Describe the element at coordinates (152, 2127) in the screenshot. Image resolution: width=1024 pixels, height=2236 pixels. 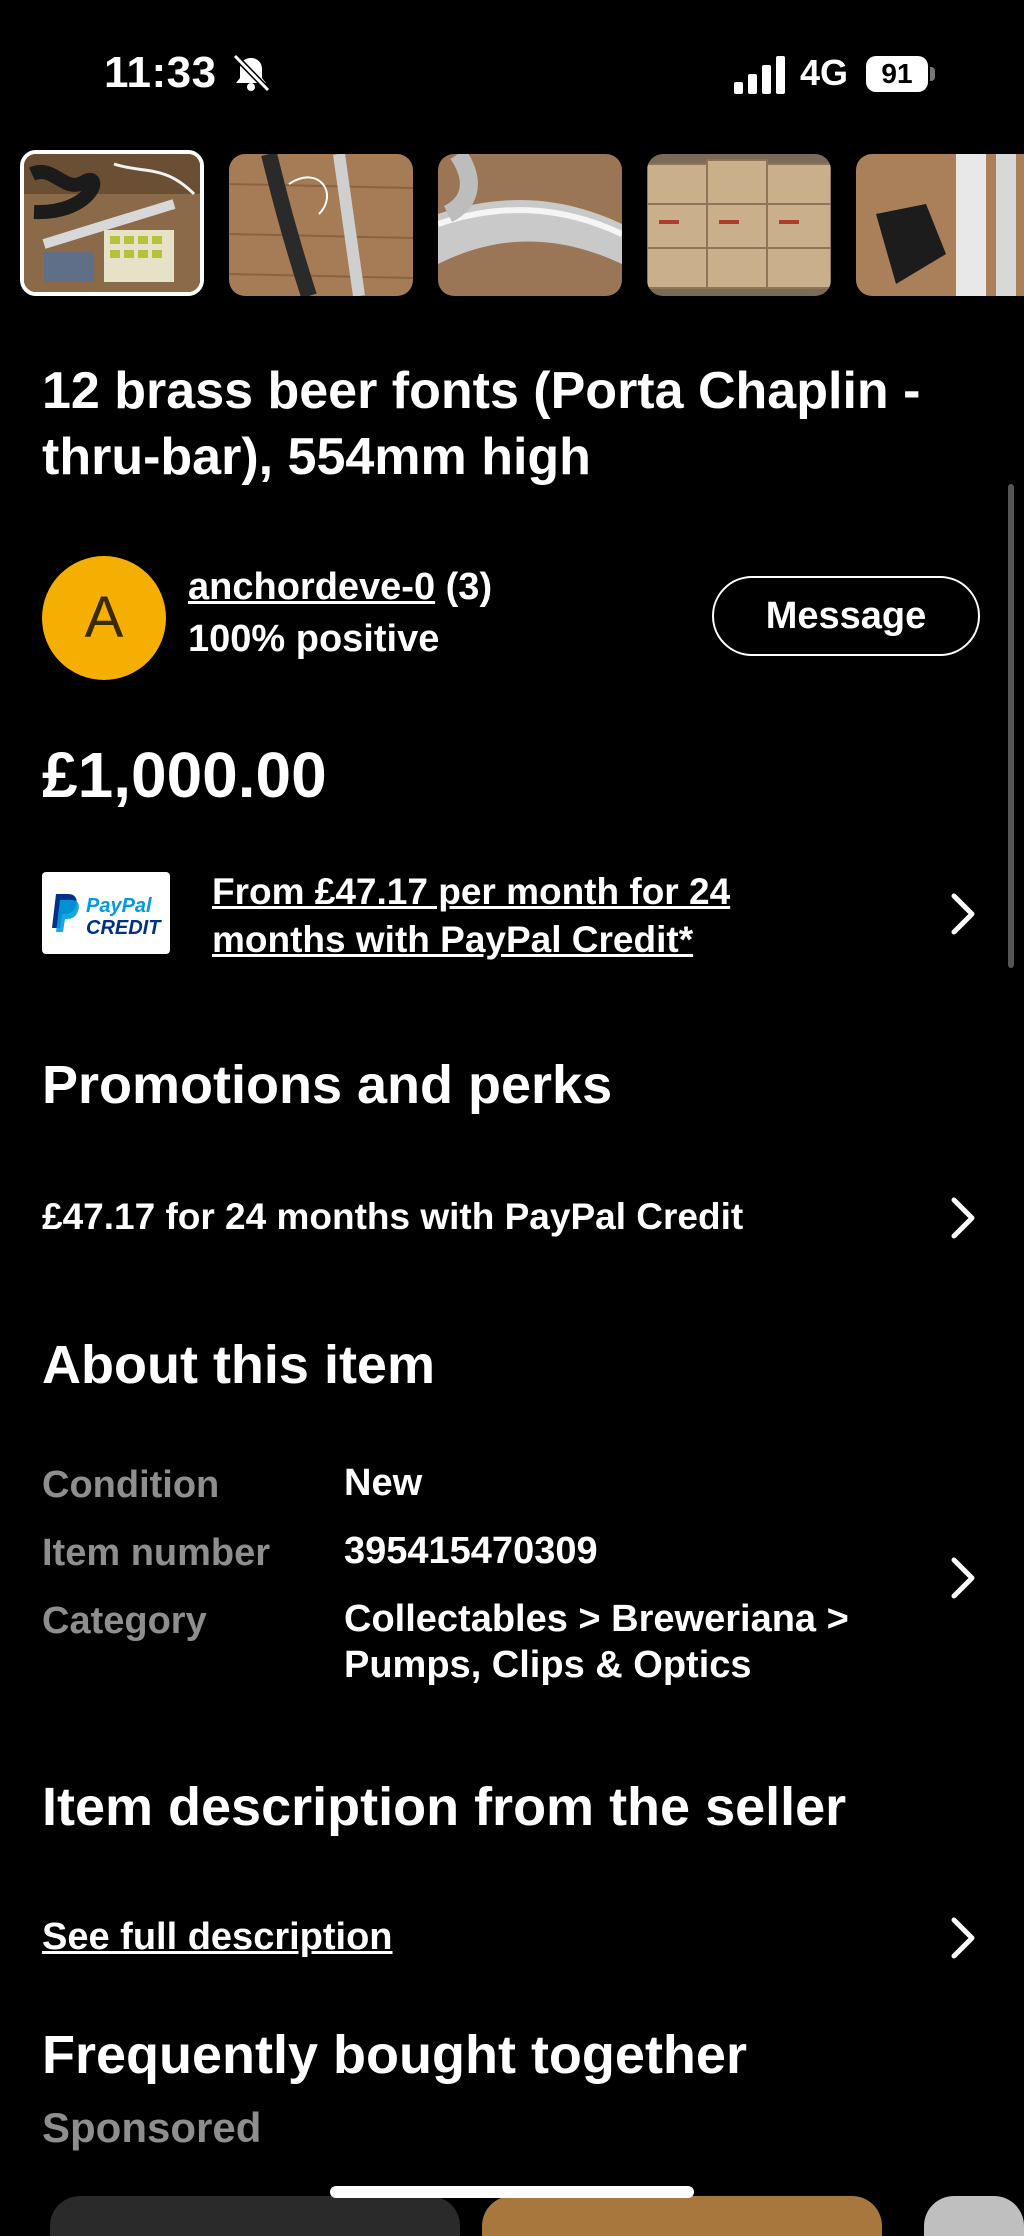
I see `sponsored-label: Sponsored` at that location.